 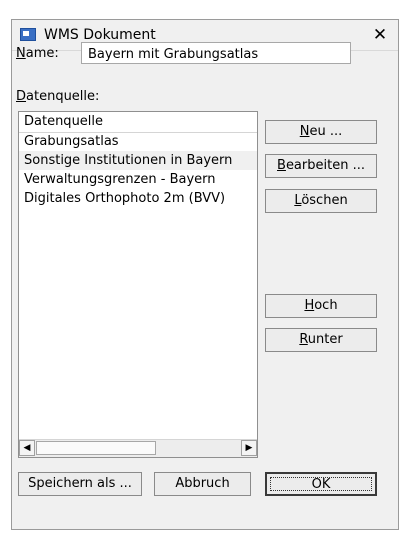 I want to click on list-item: Digitales Orthophoto 2m (BVV), so click(x=138, y=198).